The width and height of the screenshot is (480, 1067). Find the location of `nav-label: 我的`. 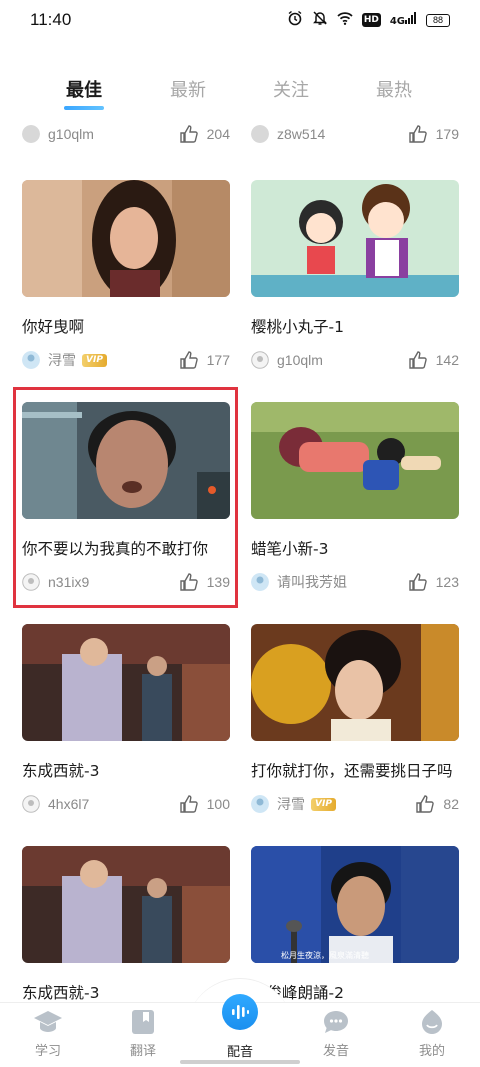

nav-label: 我的 is located at coordinates (431, 1051).